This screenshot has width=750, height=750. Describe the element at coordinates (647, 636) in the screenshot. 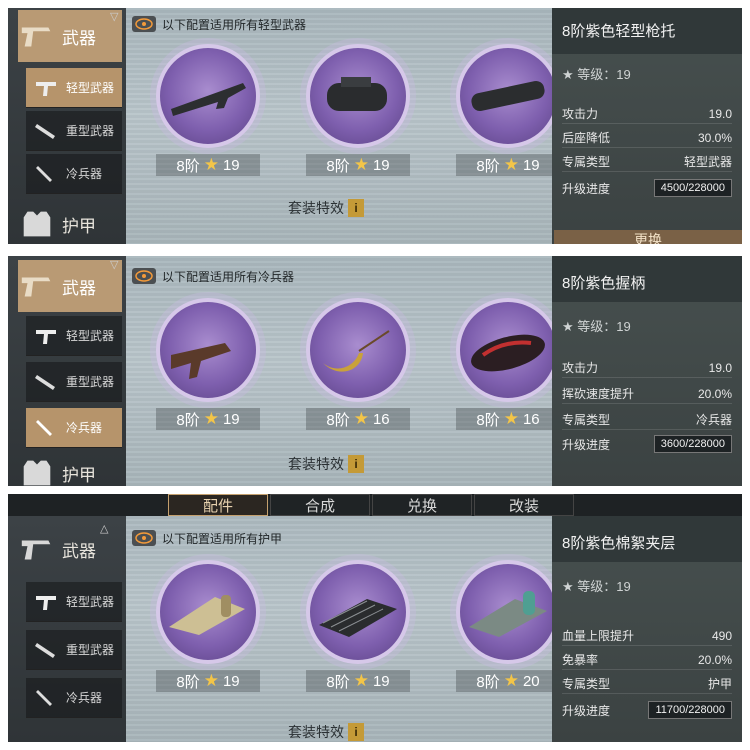

I see `stat-row: 血量上限提升 490` at that location.